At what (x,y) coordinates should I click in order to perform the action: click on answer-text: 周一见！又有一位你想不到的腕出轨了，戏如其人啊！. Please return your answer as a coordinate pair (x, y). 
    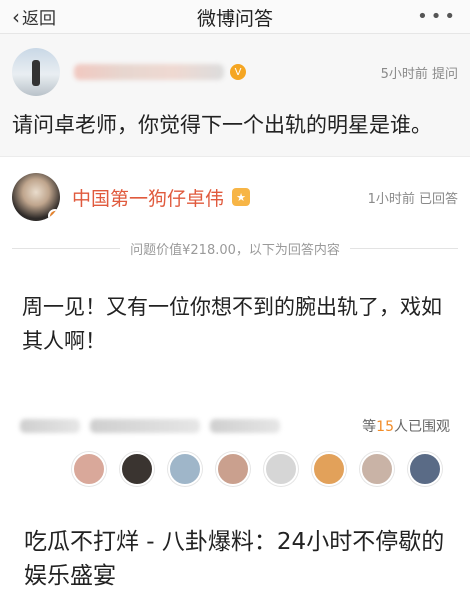
    Looking at the image, I should click on (232, 324).